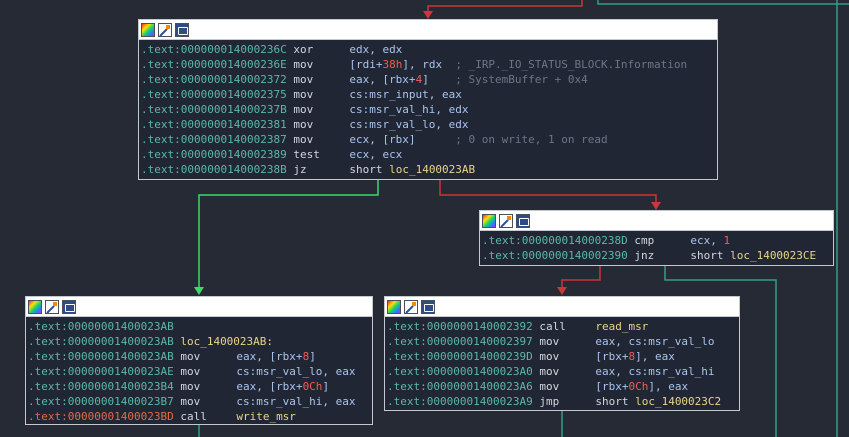  I want to click on mnemonic: xor, so click(321, 49).